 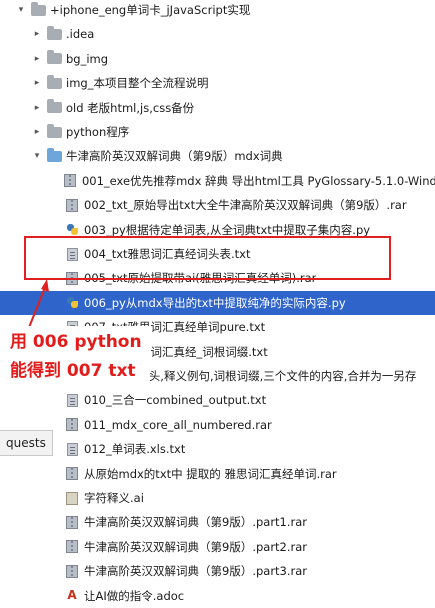 I want to click on tree-item-label: 从原始mdx的txt中 提取的 雅思词汇真经单词.rar, so click(x=210, y=473).